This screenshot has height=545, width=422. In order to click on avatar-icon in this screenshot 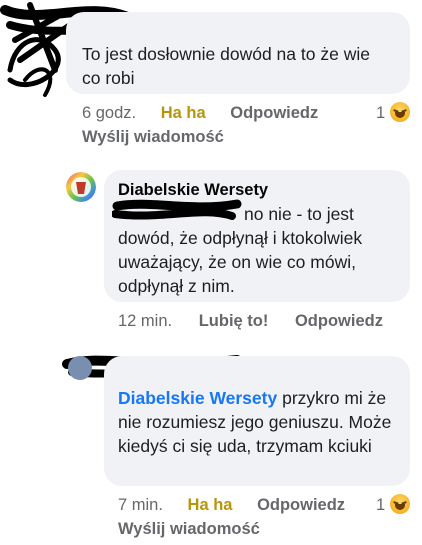, I will do `click(81, 187)`.